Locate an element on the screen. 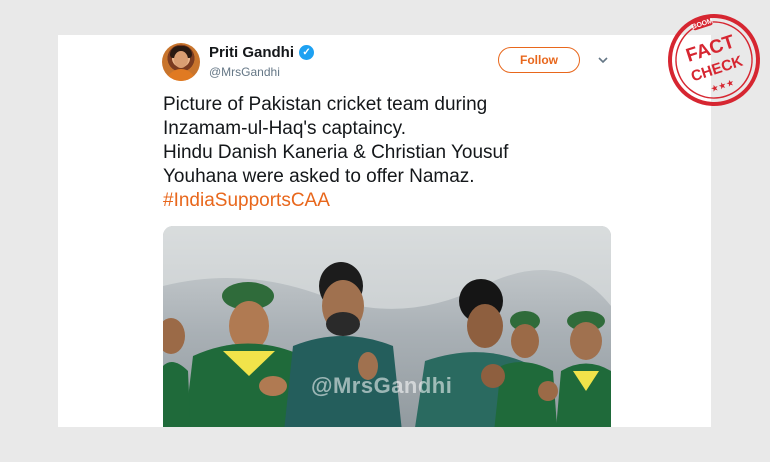  follow-button: Follow is located at coordinates (539, 60).